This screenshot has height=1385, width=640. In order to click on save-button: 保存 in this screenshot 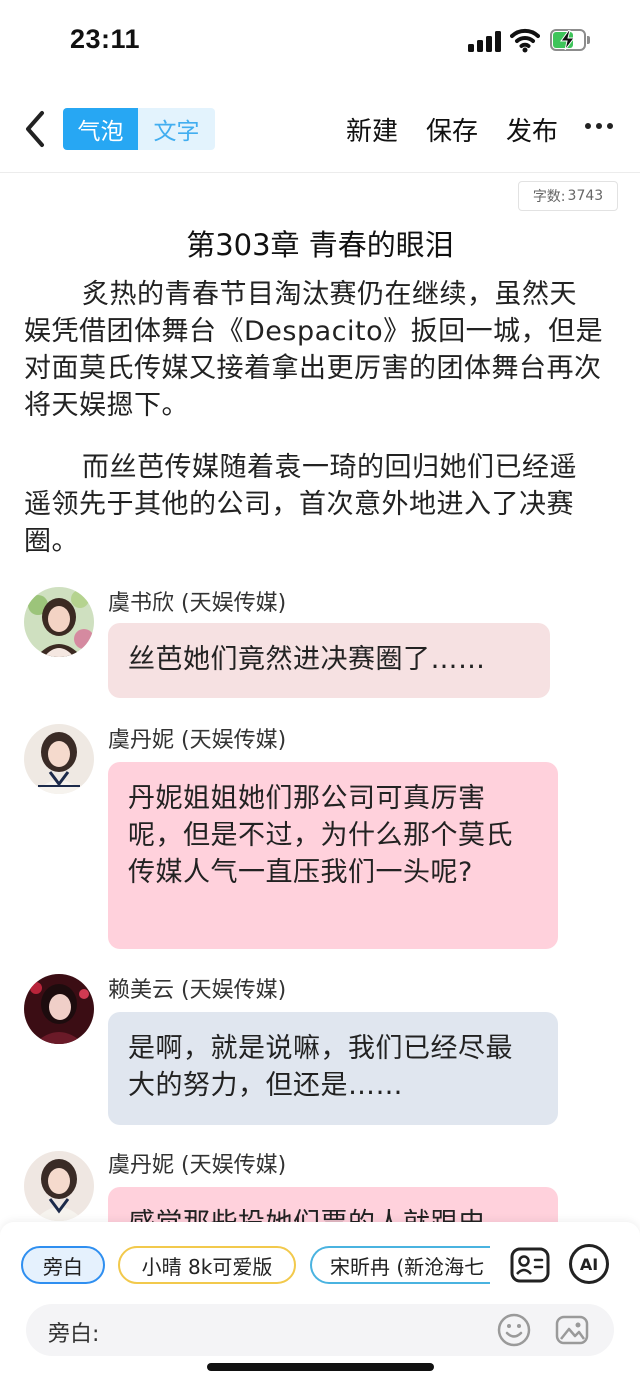, I will do `click(452, 129)`.